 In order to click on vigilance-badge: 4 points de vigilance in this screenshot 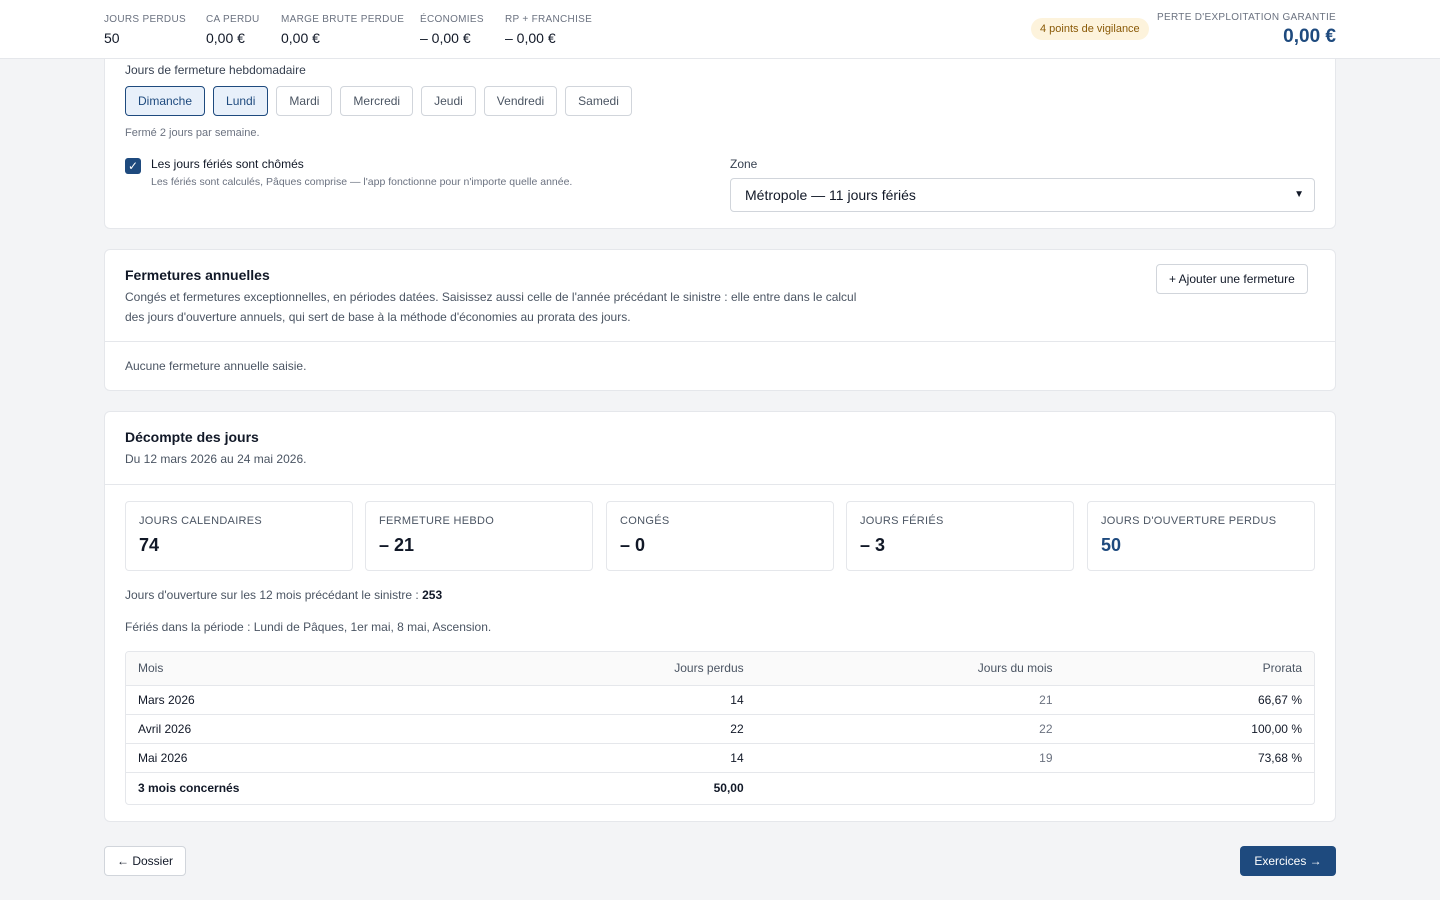, I will do `click(1090, 29)`.